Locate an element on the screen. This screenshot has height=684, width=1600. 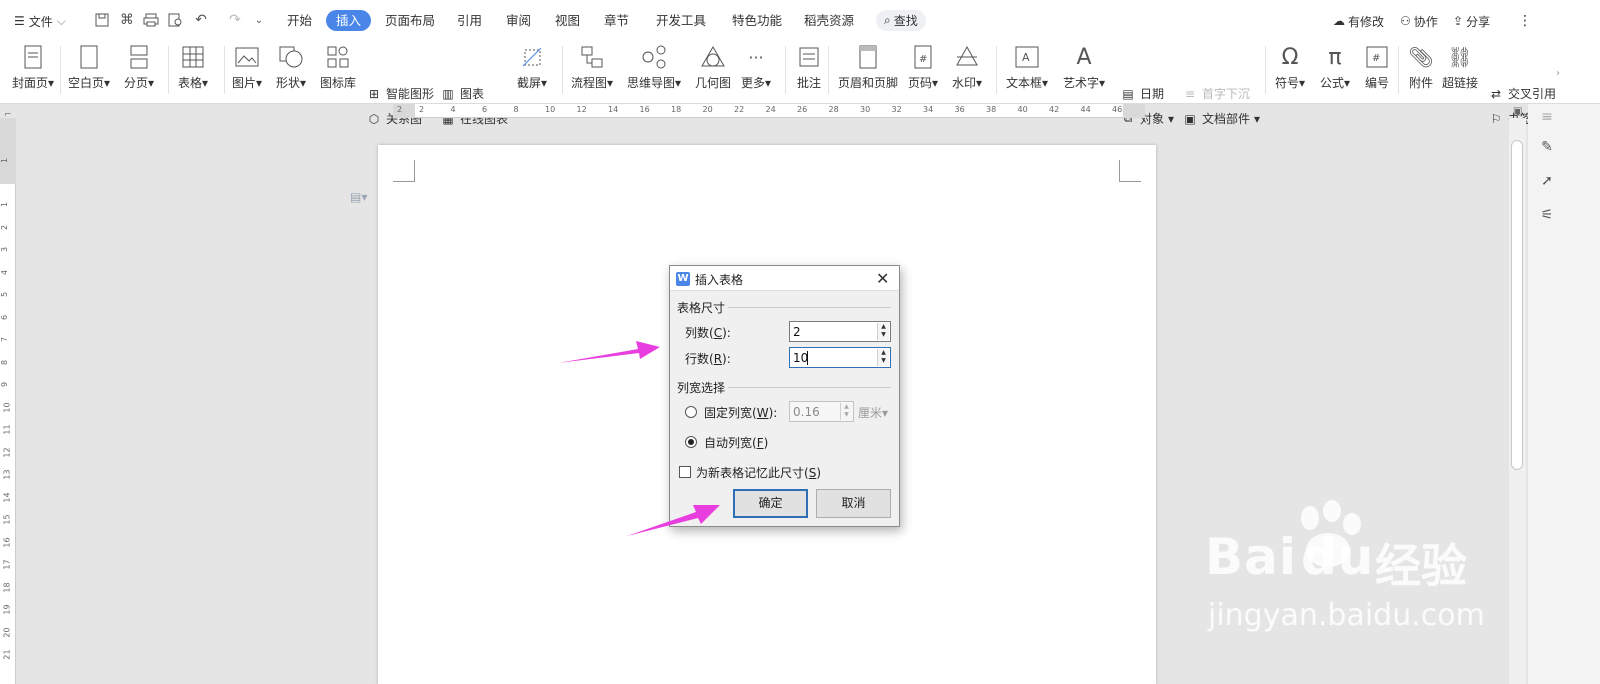
geometry-button: 几何图 is located at coordinates (713, 65).